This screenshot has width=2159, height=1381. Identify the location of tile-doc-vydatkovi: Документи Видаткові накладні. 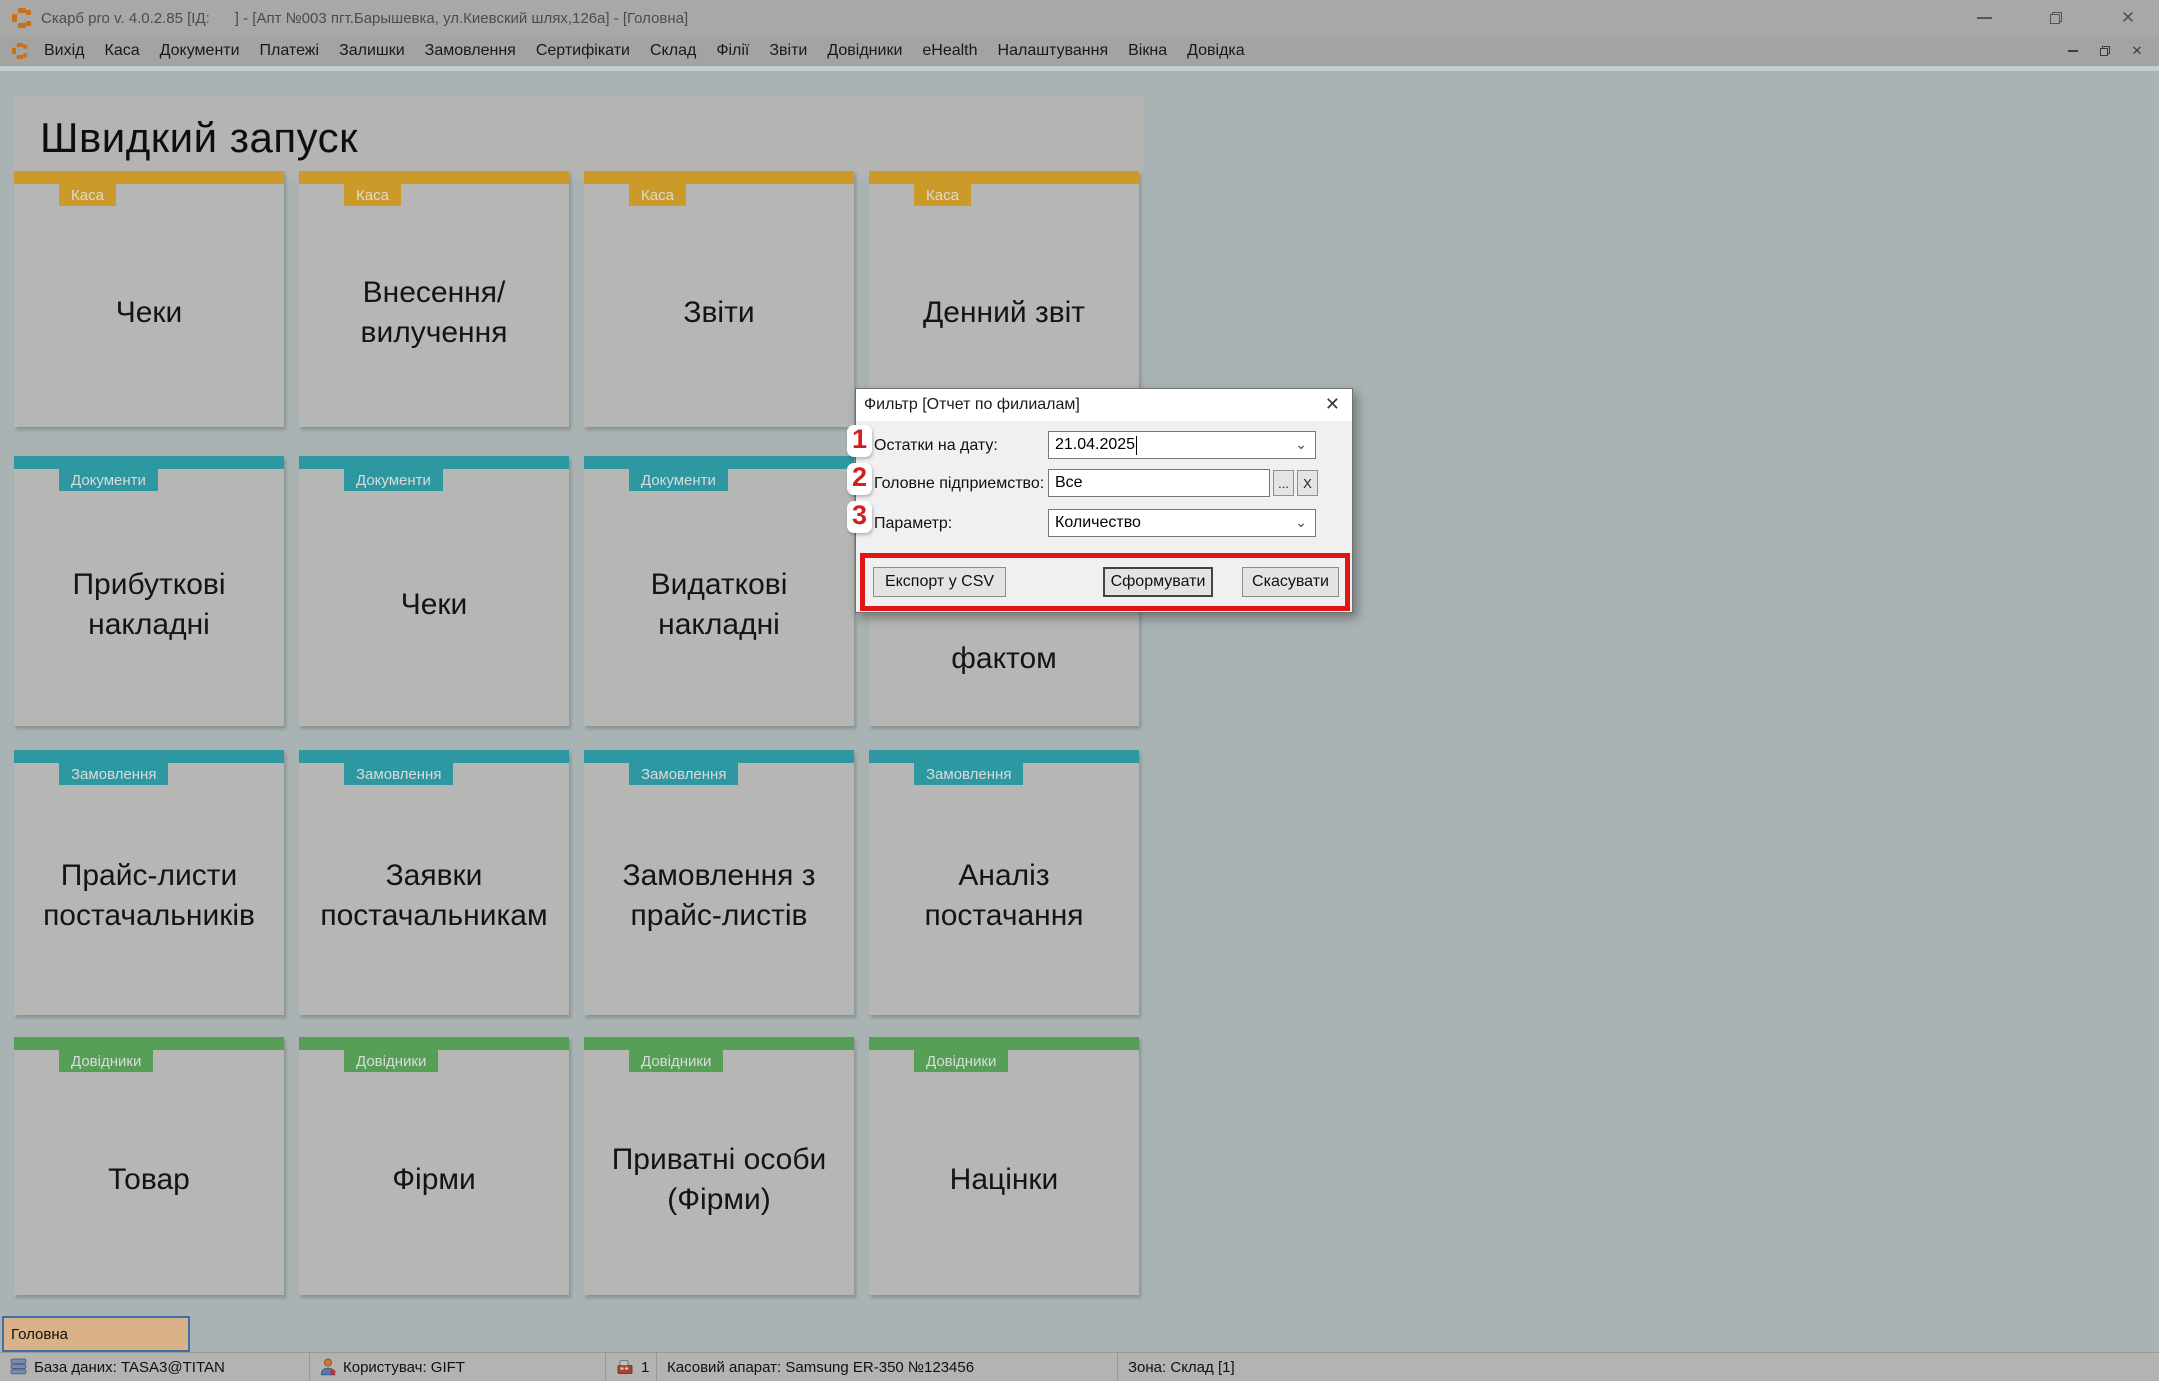
(719, 591).